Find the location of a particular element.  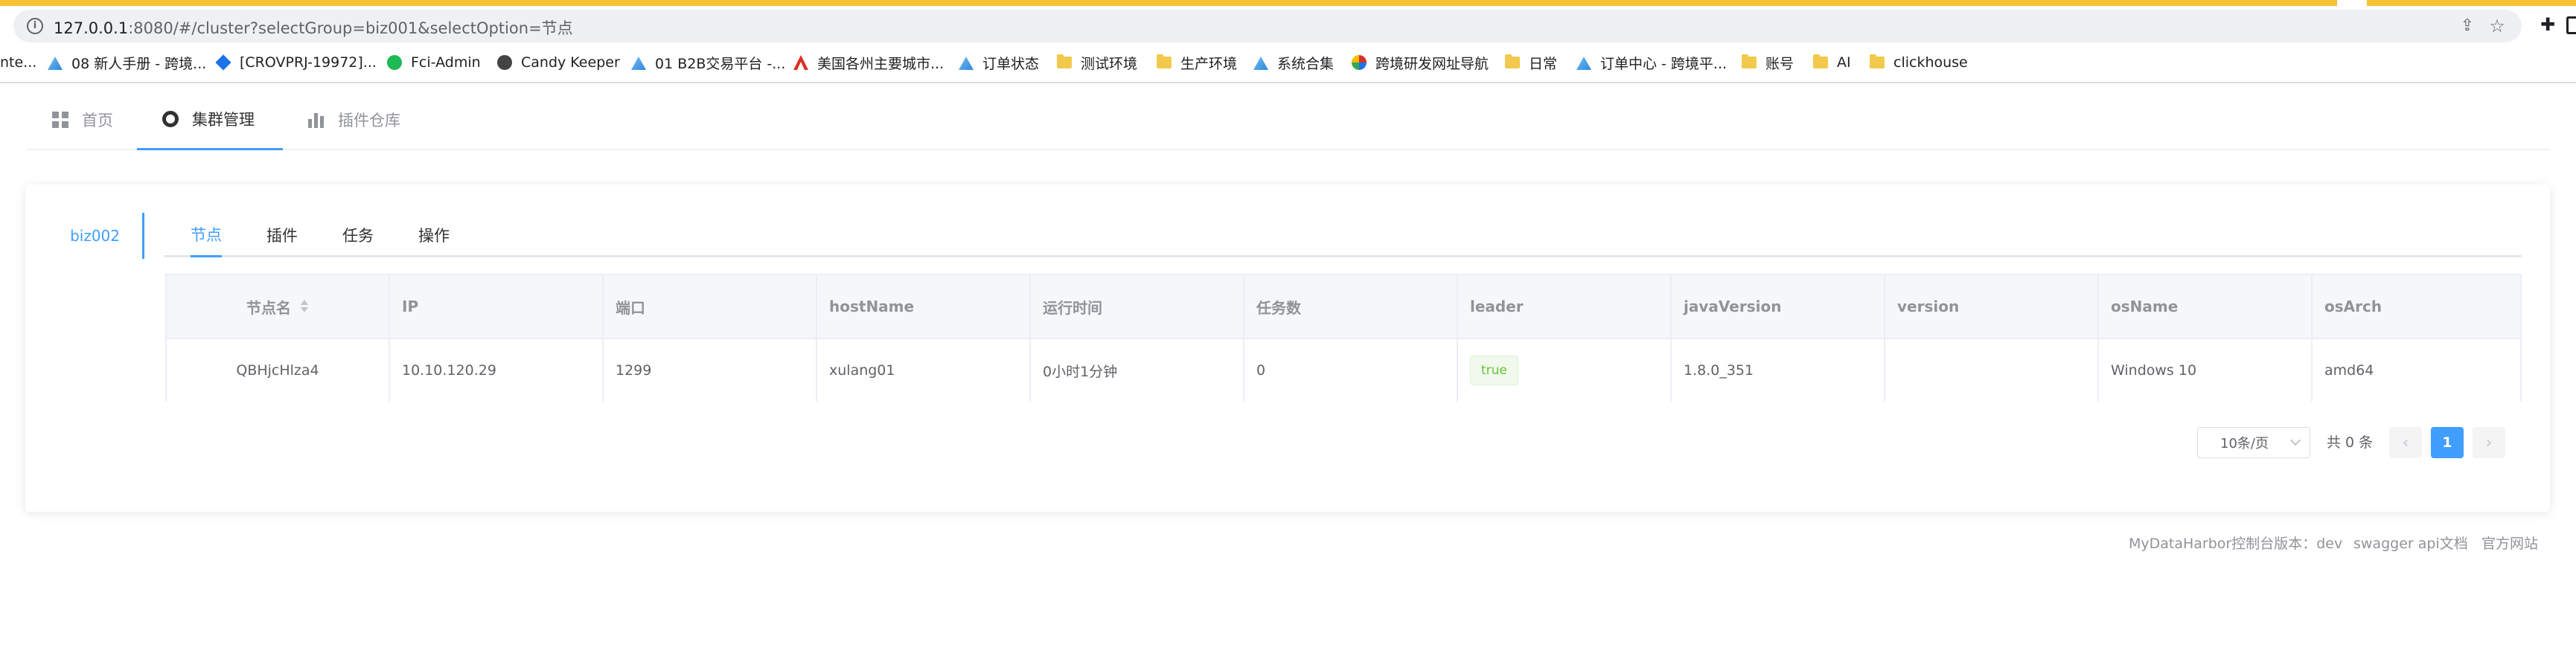

page-number-button: 1 is located at coordinates (2447, 443).